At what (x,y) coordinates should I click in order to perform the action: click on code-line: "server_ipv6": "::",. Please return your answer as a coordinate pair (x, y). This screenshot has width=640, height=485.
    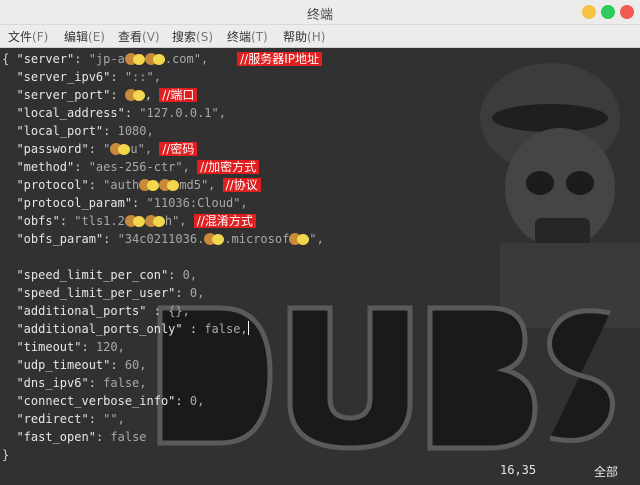
    Looking at the image, I should click on (88, 77).